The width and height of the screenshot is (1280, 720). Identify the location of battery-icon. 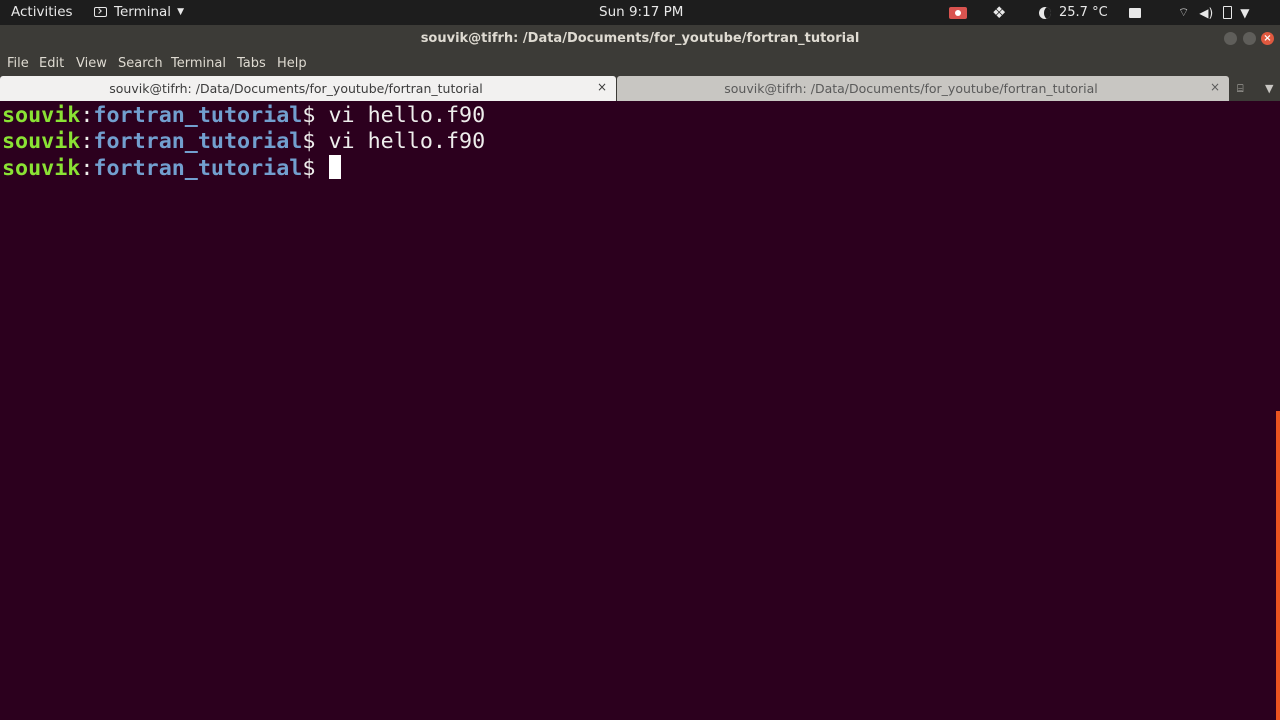
(1228, 12).